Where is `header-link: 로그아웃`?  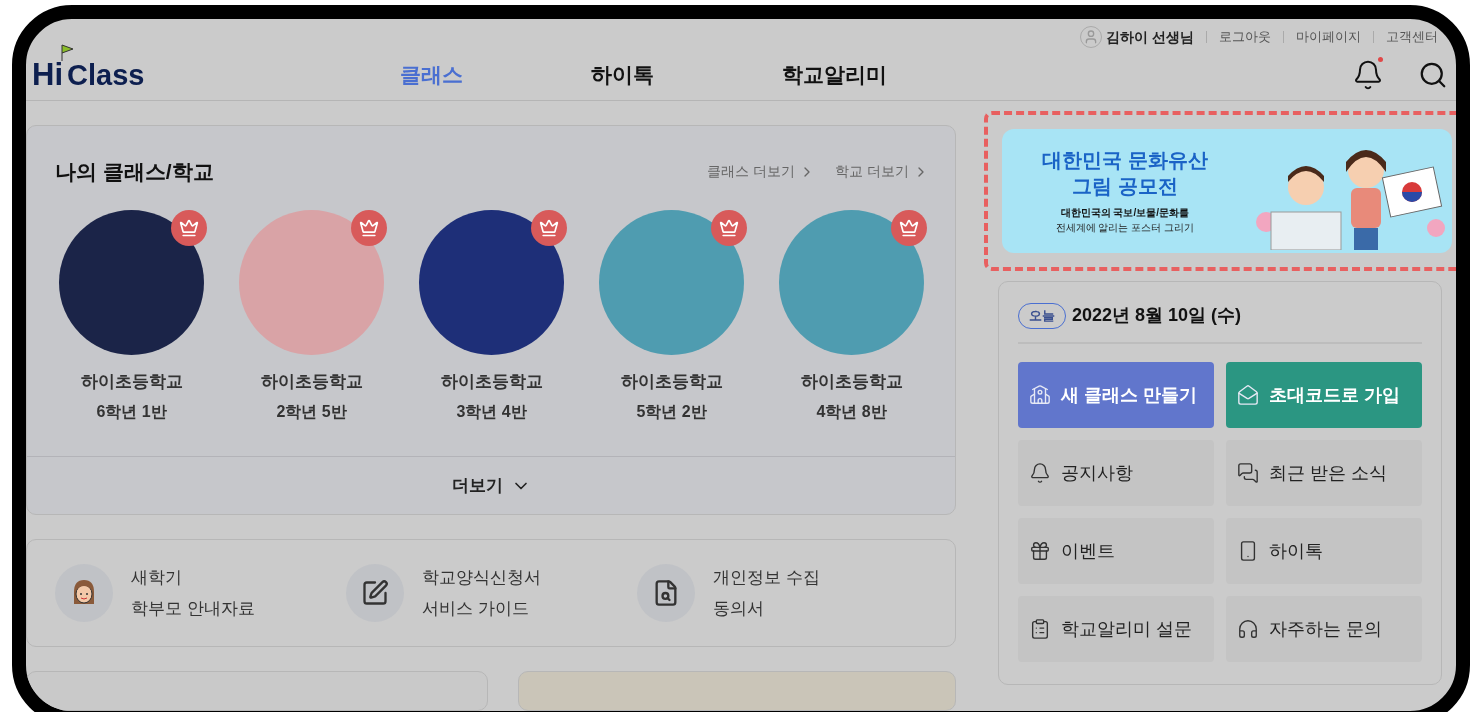 header-link: 로그아웃 is located at coordinates (1245, 37).